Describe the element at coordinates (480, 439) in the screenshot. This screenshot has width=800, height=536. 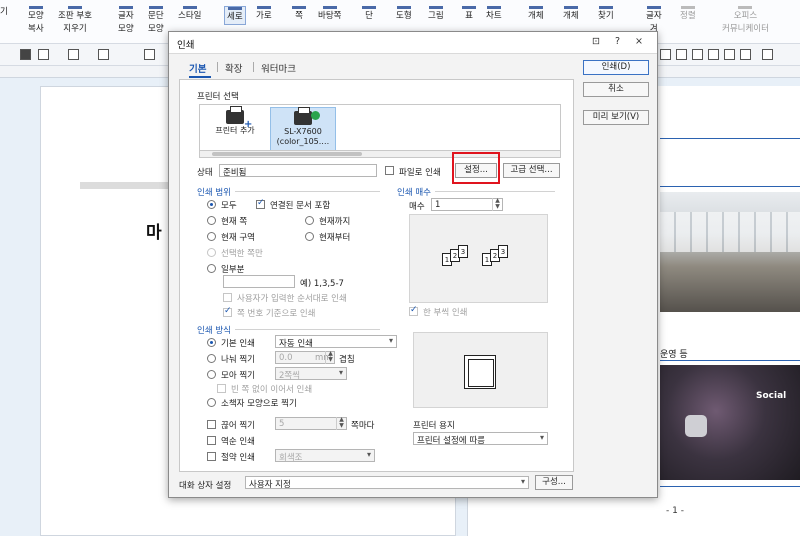
I see `paper-dropdown: 프린터 설정에 따름` at that location.